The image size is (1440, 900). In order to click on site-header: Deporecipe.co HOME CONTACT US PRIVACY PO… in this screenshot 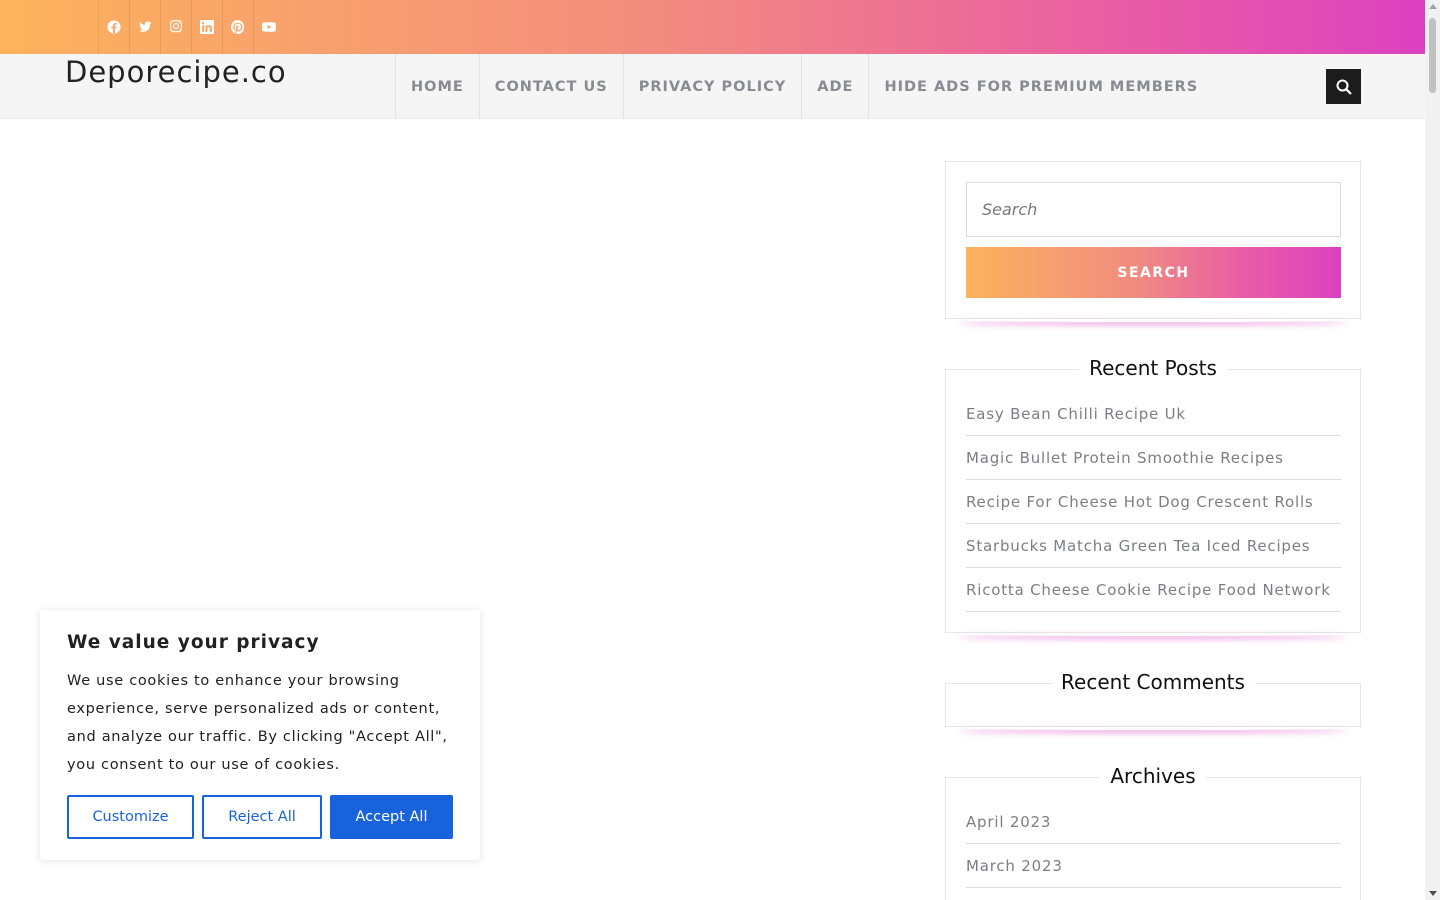, I will do `click(712, 86)`.